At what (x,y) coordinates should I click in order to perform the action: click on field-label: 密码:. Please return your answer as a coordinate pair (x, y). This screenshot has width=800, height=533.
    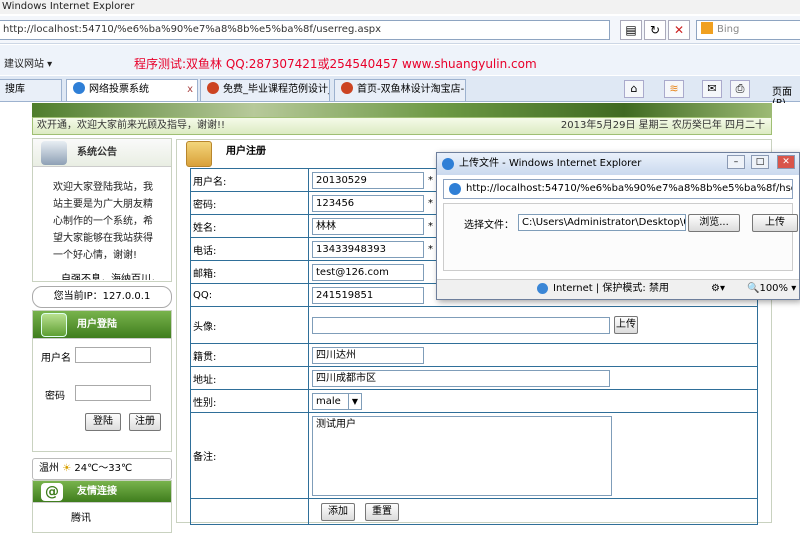
    Looking at the image, I should click on (249, 203).